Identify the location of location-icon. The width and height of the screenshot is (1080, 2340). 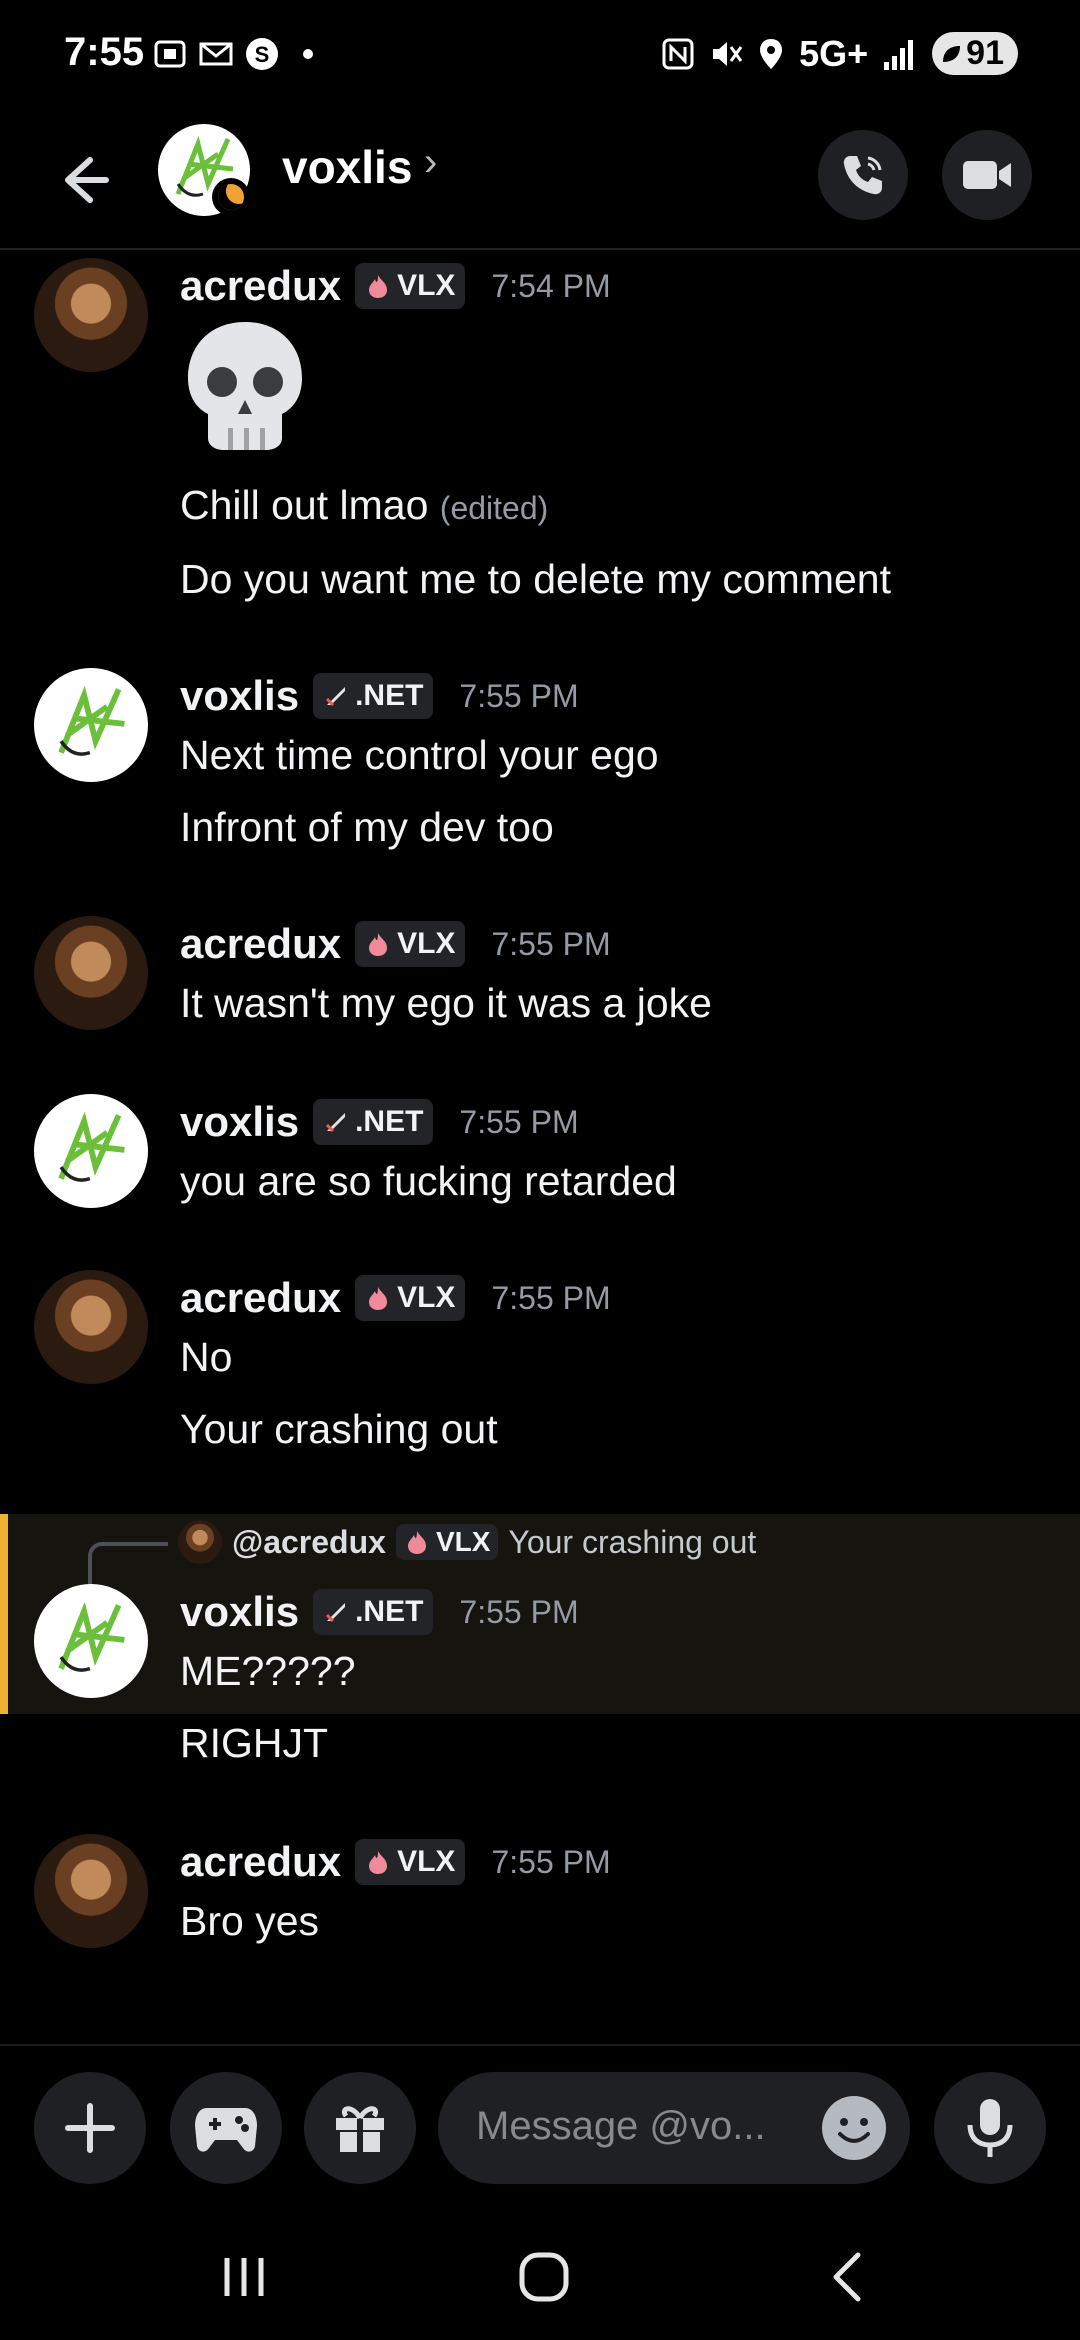
(771, 53).